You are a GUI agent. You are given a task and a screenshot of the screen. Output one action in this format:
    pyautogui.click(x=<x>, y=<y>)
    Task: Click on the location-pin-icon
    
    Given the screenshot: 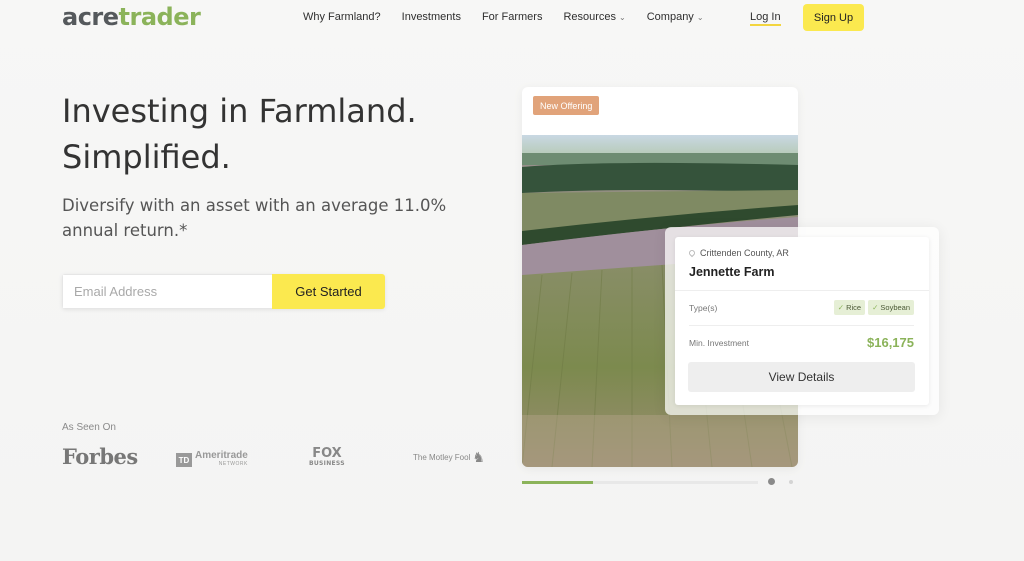 What is the action you would take?
    pyautogui.click(x=692, y=253)
    